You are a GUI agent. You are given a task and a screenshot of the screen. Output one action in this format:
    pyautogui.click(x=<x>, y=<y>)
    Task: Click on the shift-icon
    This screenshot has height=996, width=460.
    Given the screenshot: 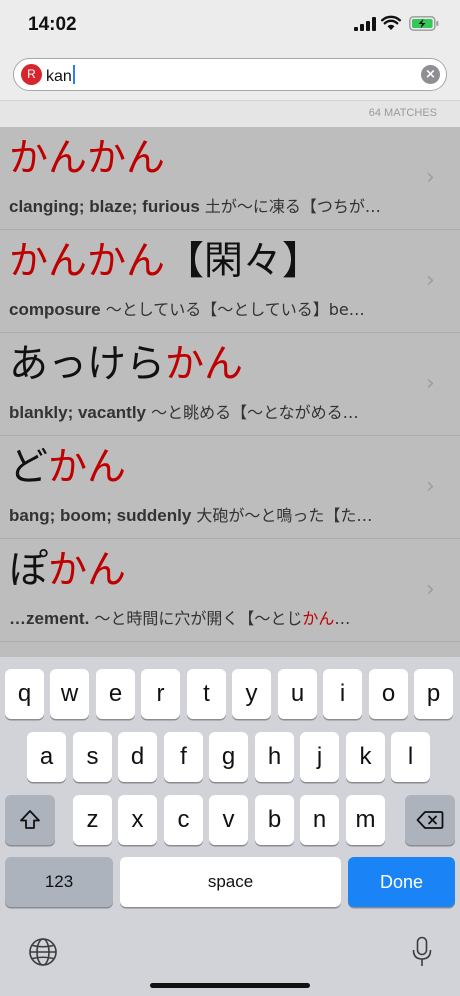 What is the action you would take?
    pyautogui.click(x=30, y=819)
    